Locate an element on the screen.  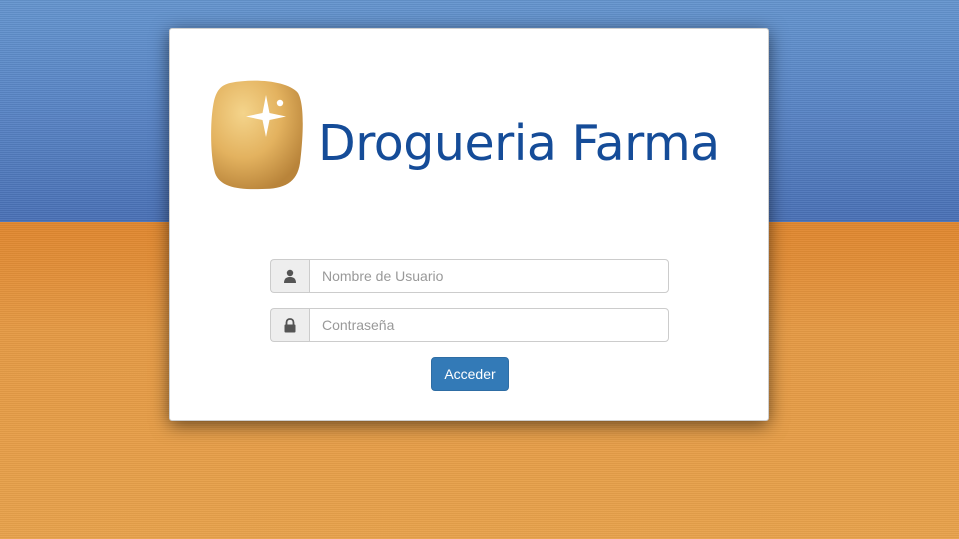
password-group is located at coordinates (469, 325).